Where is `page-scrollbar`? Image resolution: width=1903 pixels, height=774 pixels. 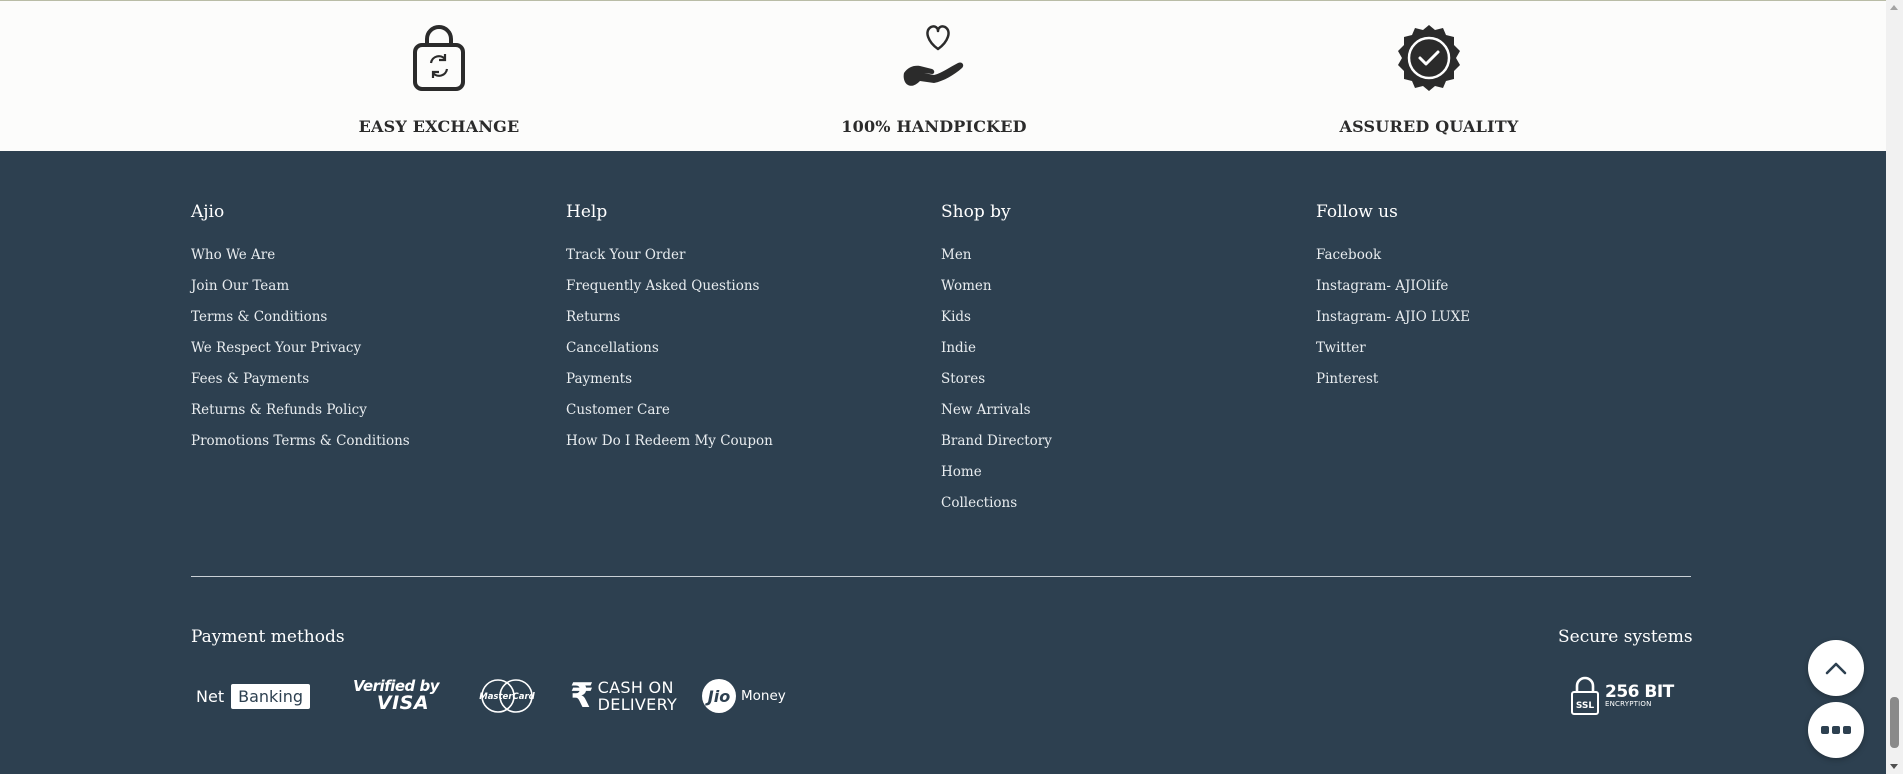 page-scrollbar is located at coordinates (1894, 387).